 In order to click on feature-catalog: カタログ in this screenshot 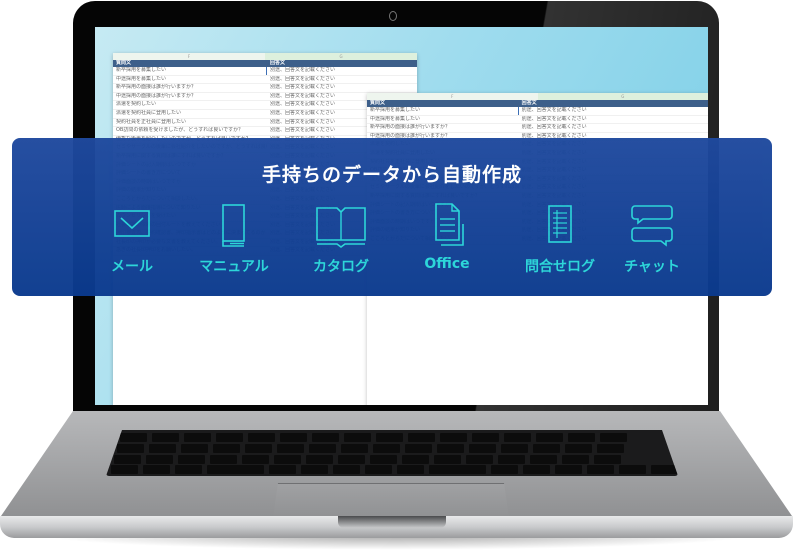, I will do `click(341, 239)`.